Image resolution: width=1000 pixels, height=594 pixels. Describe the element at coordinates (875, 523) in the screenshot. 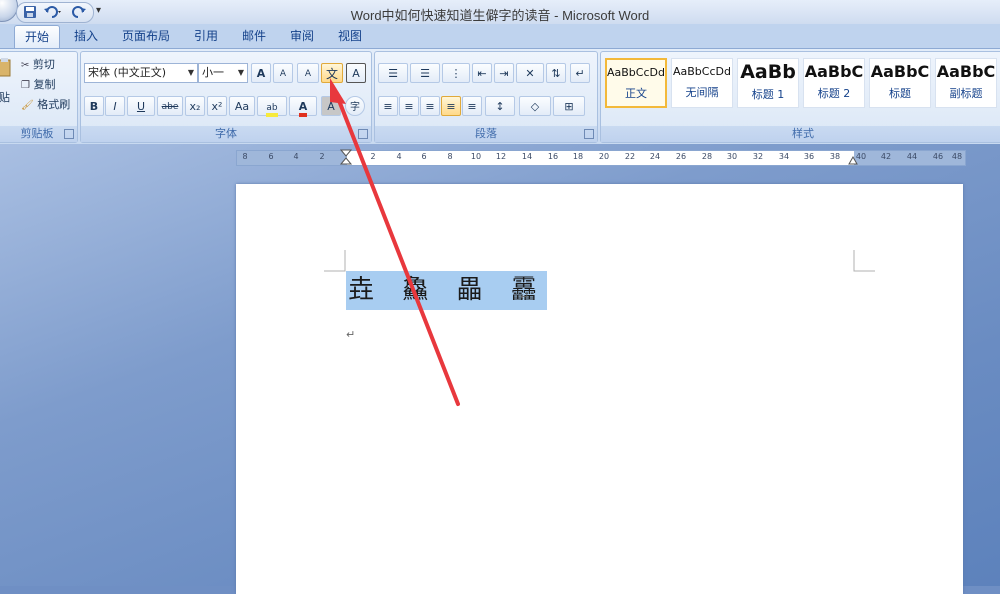

I see `baidu-watermark: Bai du 经验 jingyan.baidu.com` at that location.